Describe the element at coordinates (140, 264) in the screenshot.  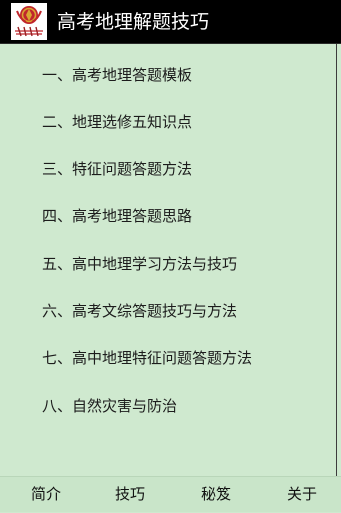
I see `menu-item-label: 五、高中地理学习方法与技巧` at that location.